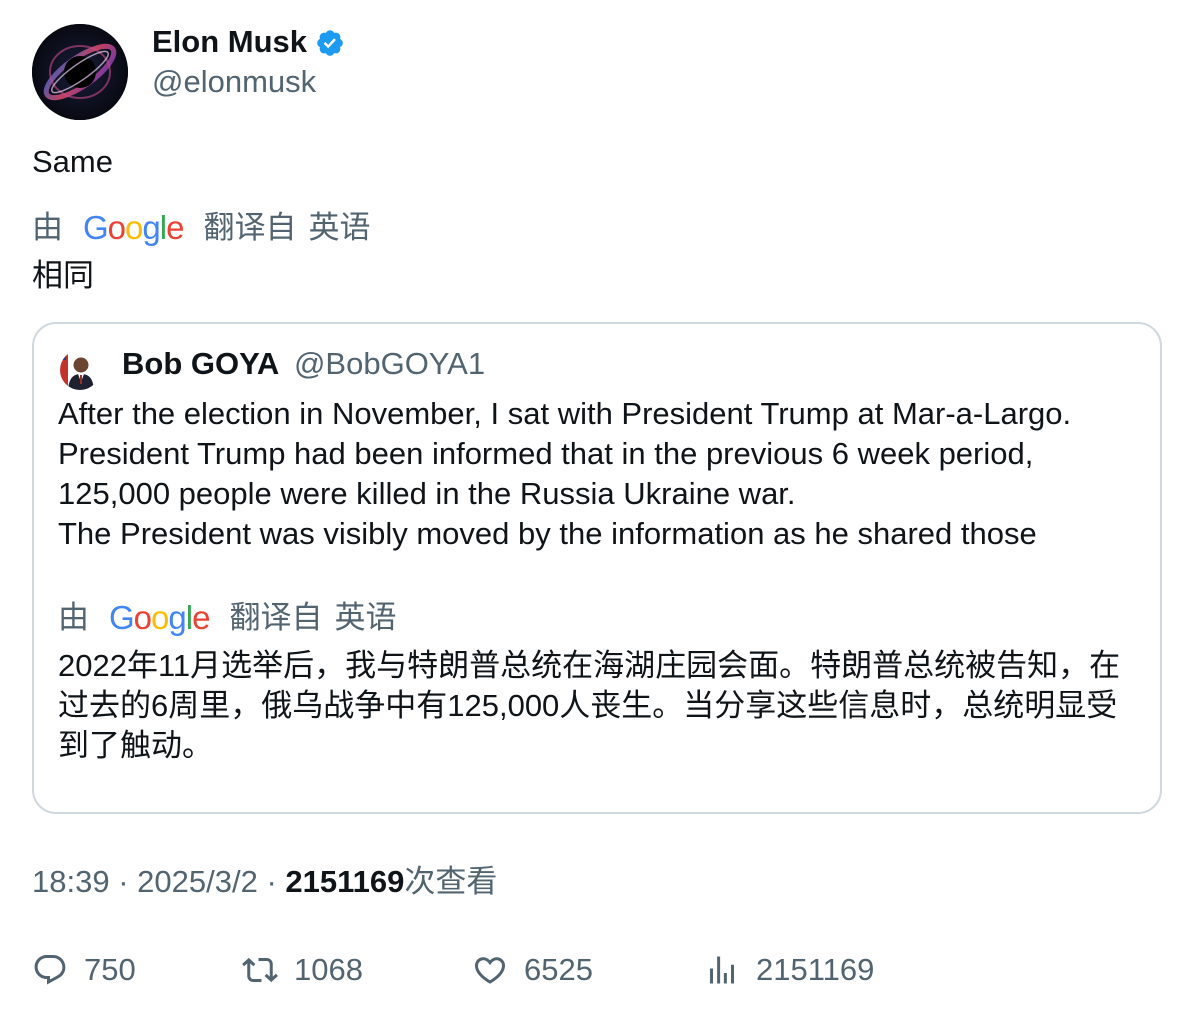  What do you see at coordinates (63, 275) in the screenshot?
I see `tweet-translated-text: 相同` at bounding box center [63, 275].